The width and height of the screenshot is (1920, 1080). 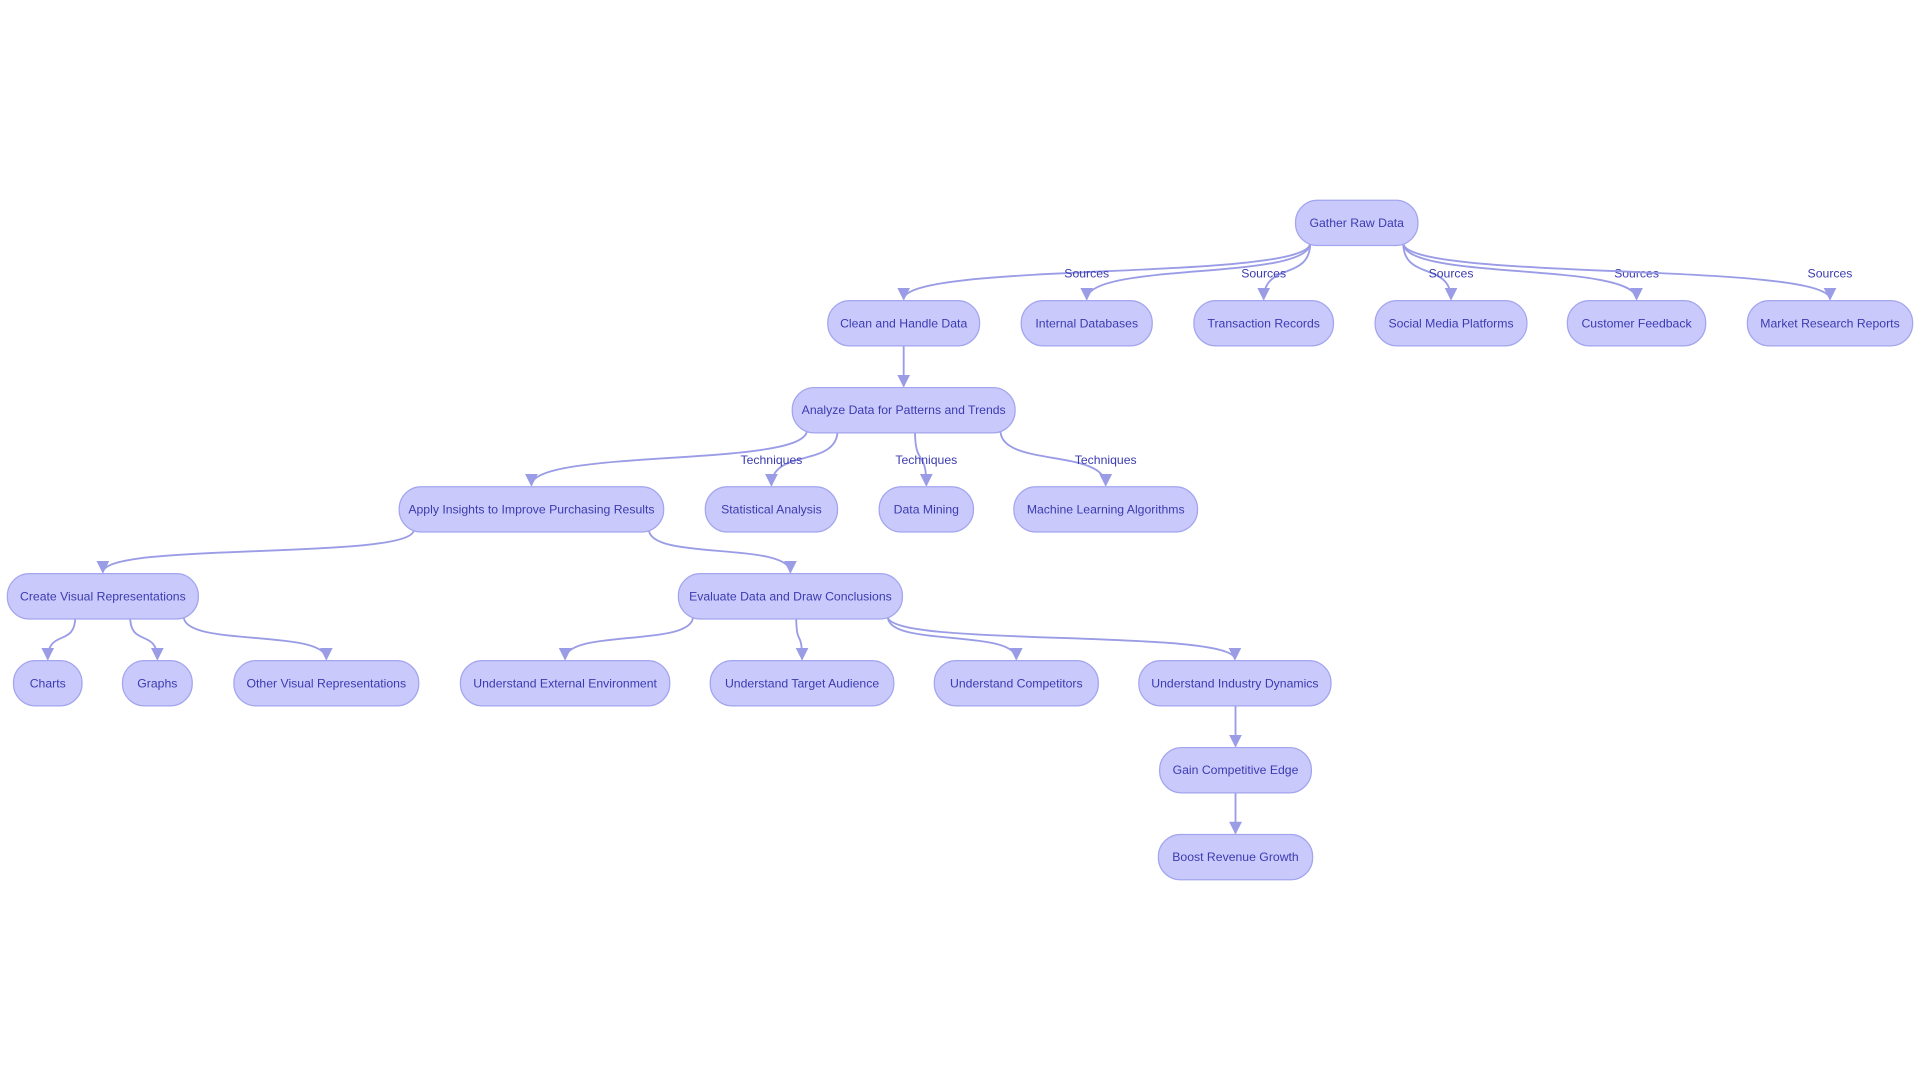 I want to click on node-audience: Understand Target Audience, so click(x=802, y=683).